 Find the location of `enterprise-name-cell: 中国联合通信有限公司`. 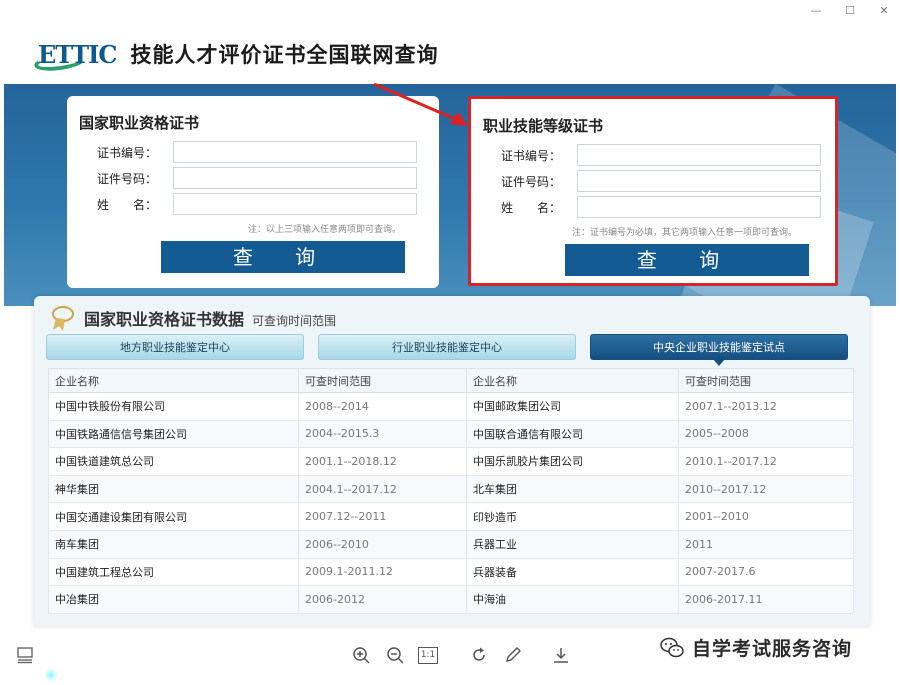

enterprise-name-cell: 中国联合通信有限公司 is located at coordinates (572, 434).